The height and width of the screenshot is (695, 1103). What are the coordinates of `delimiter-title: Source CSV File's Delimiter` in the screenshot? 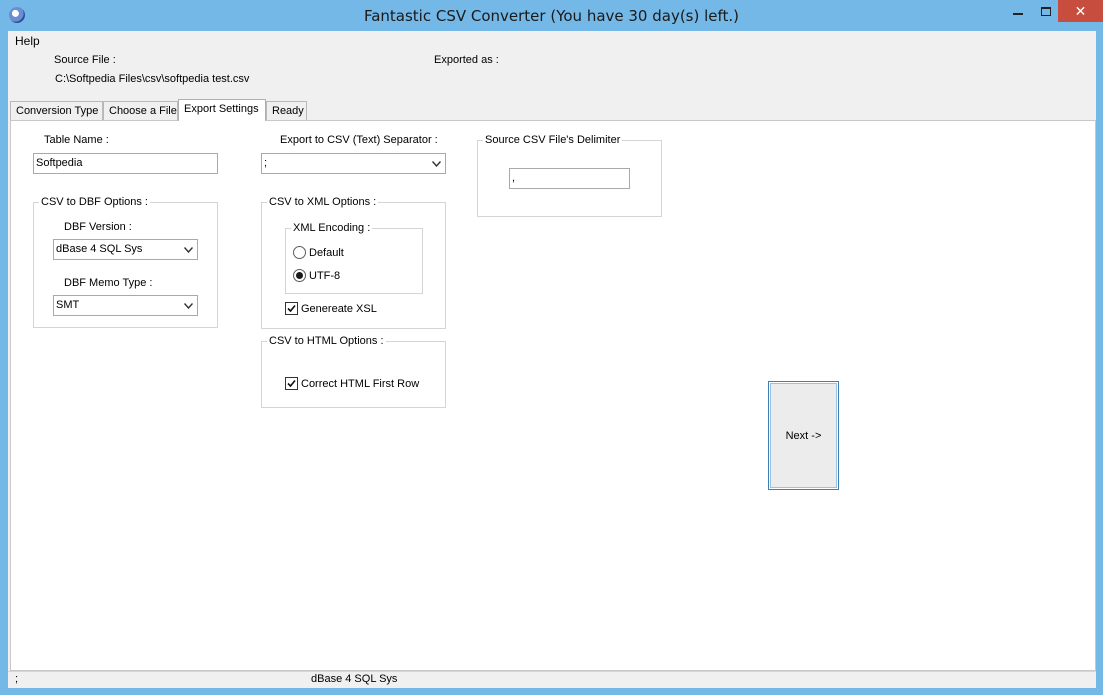 It's located at (553, 140).